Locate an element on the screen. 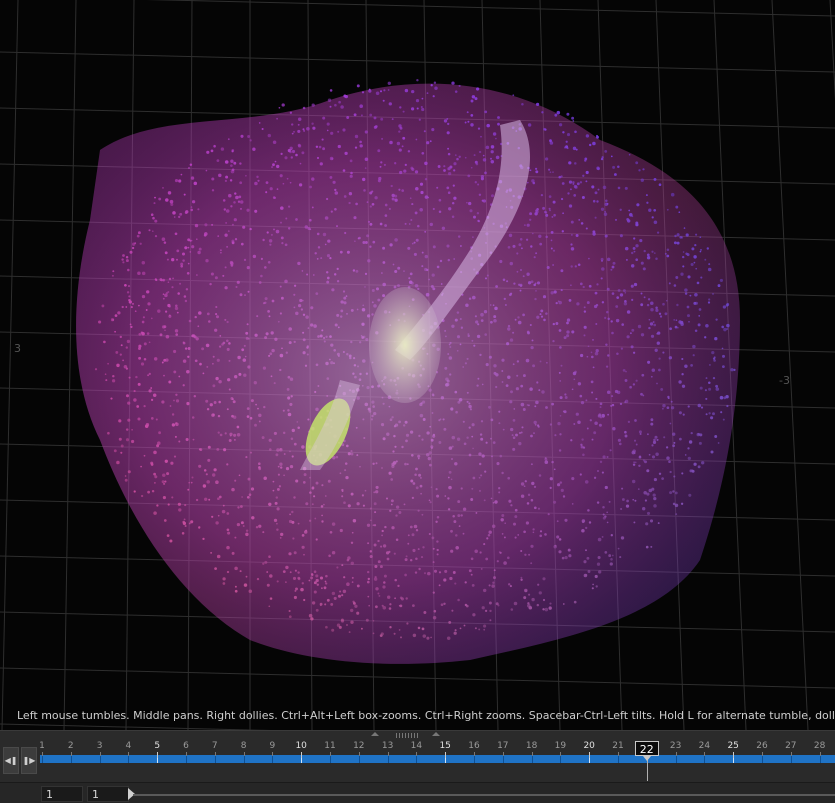 The height and width of the screenshot is (803, 835). range-start-field: 1 is located at coordinates (62, 794).